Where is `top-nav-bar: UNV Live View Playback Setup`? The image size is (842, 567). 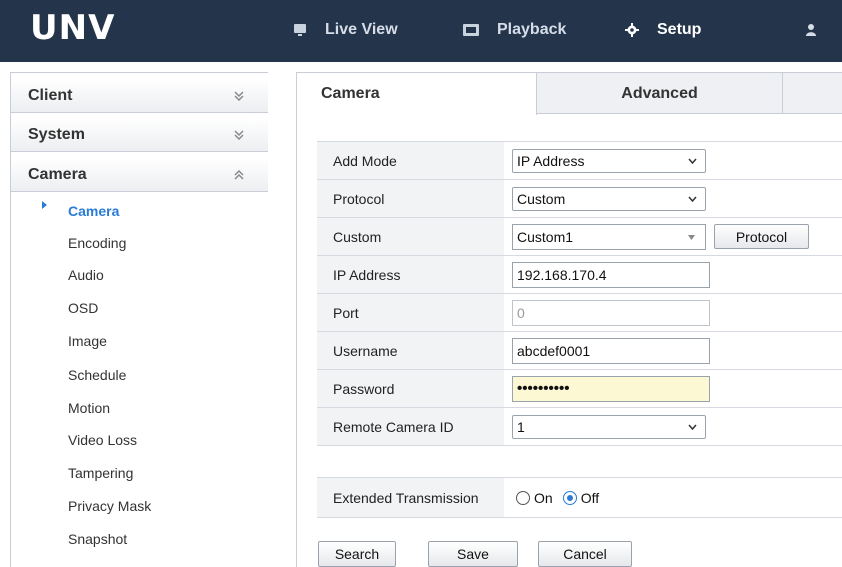 top-nav-bar: UNV Live View Playback Setup is located at coordinates (421, 31).